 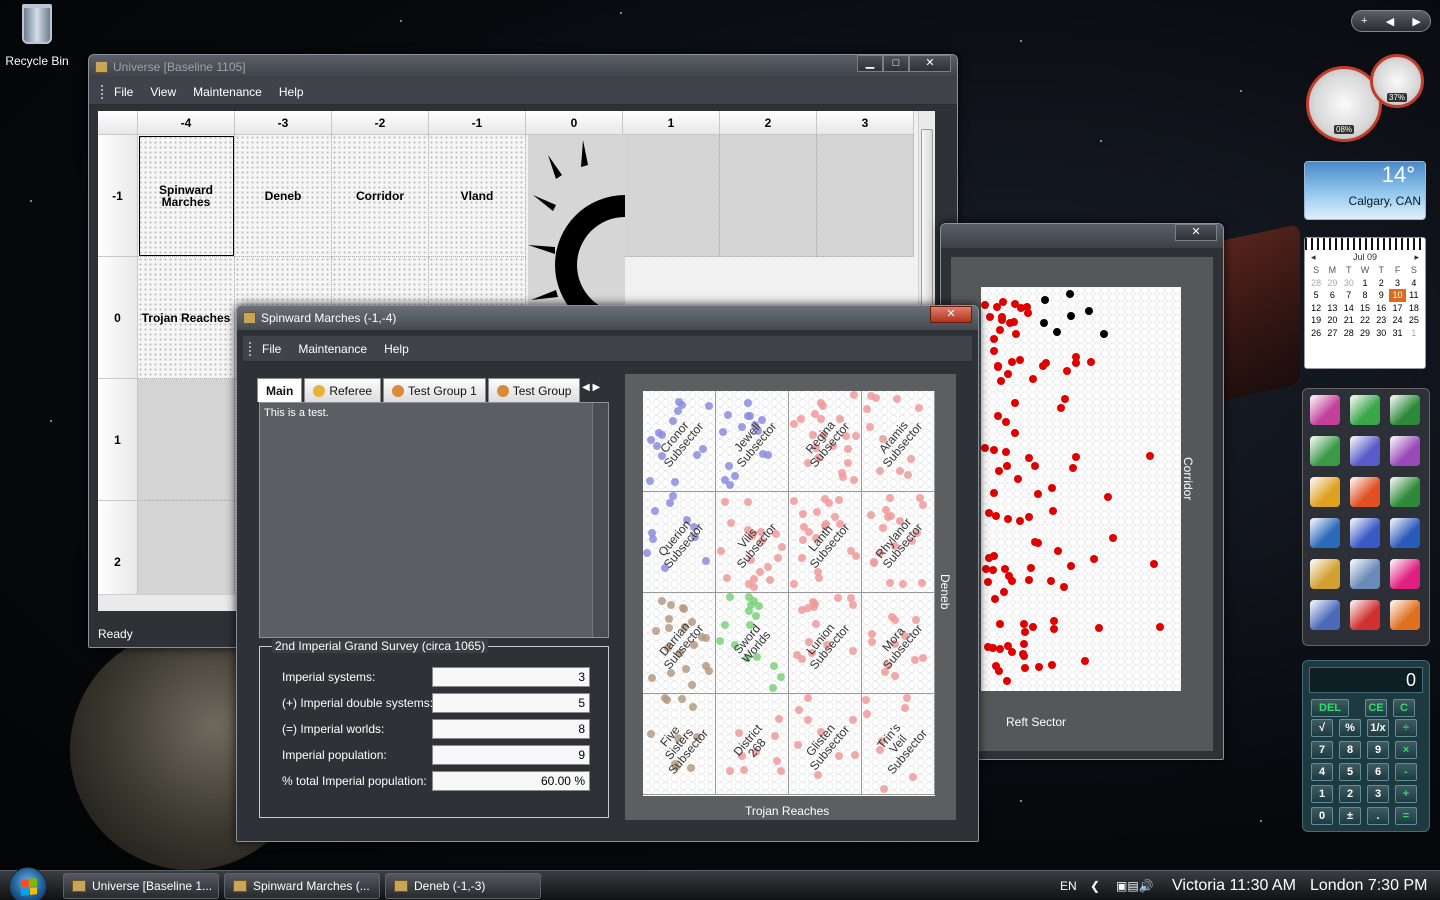 What do you see at coordinates (1349, 295) in the screenshot?
I see `calendar-day: 7` at bounding box center [1349, 295].